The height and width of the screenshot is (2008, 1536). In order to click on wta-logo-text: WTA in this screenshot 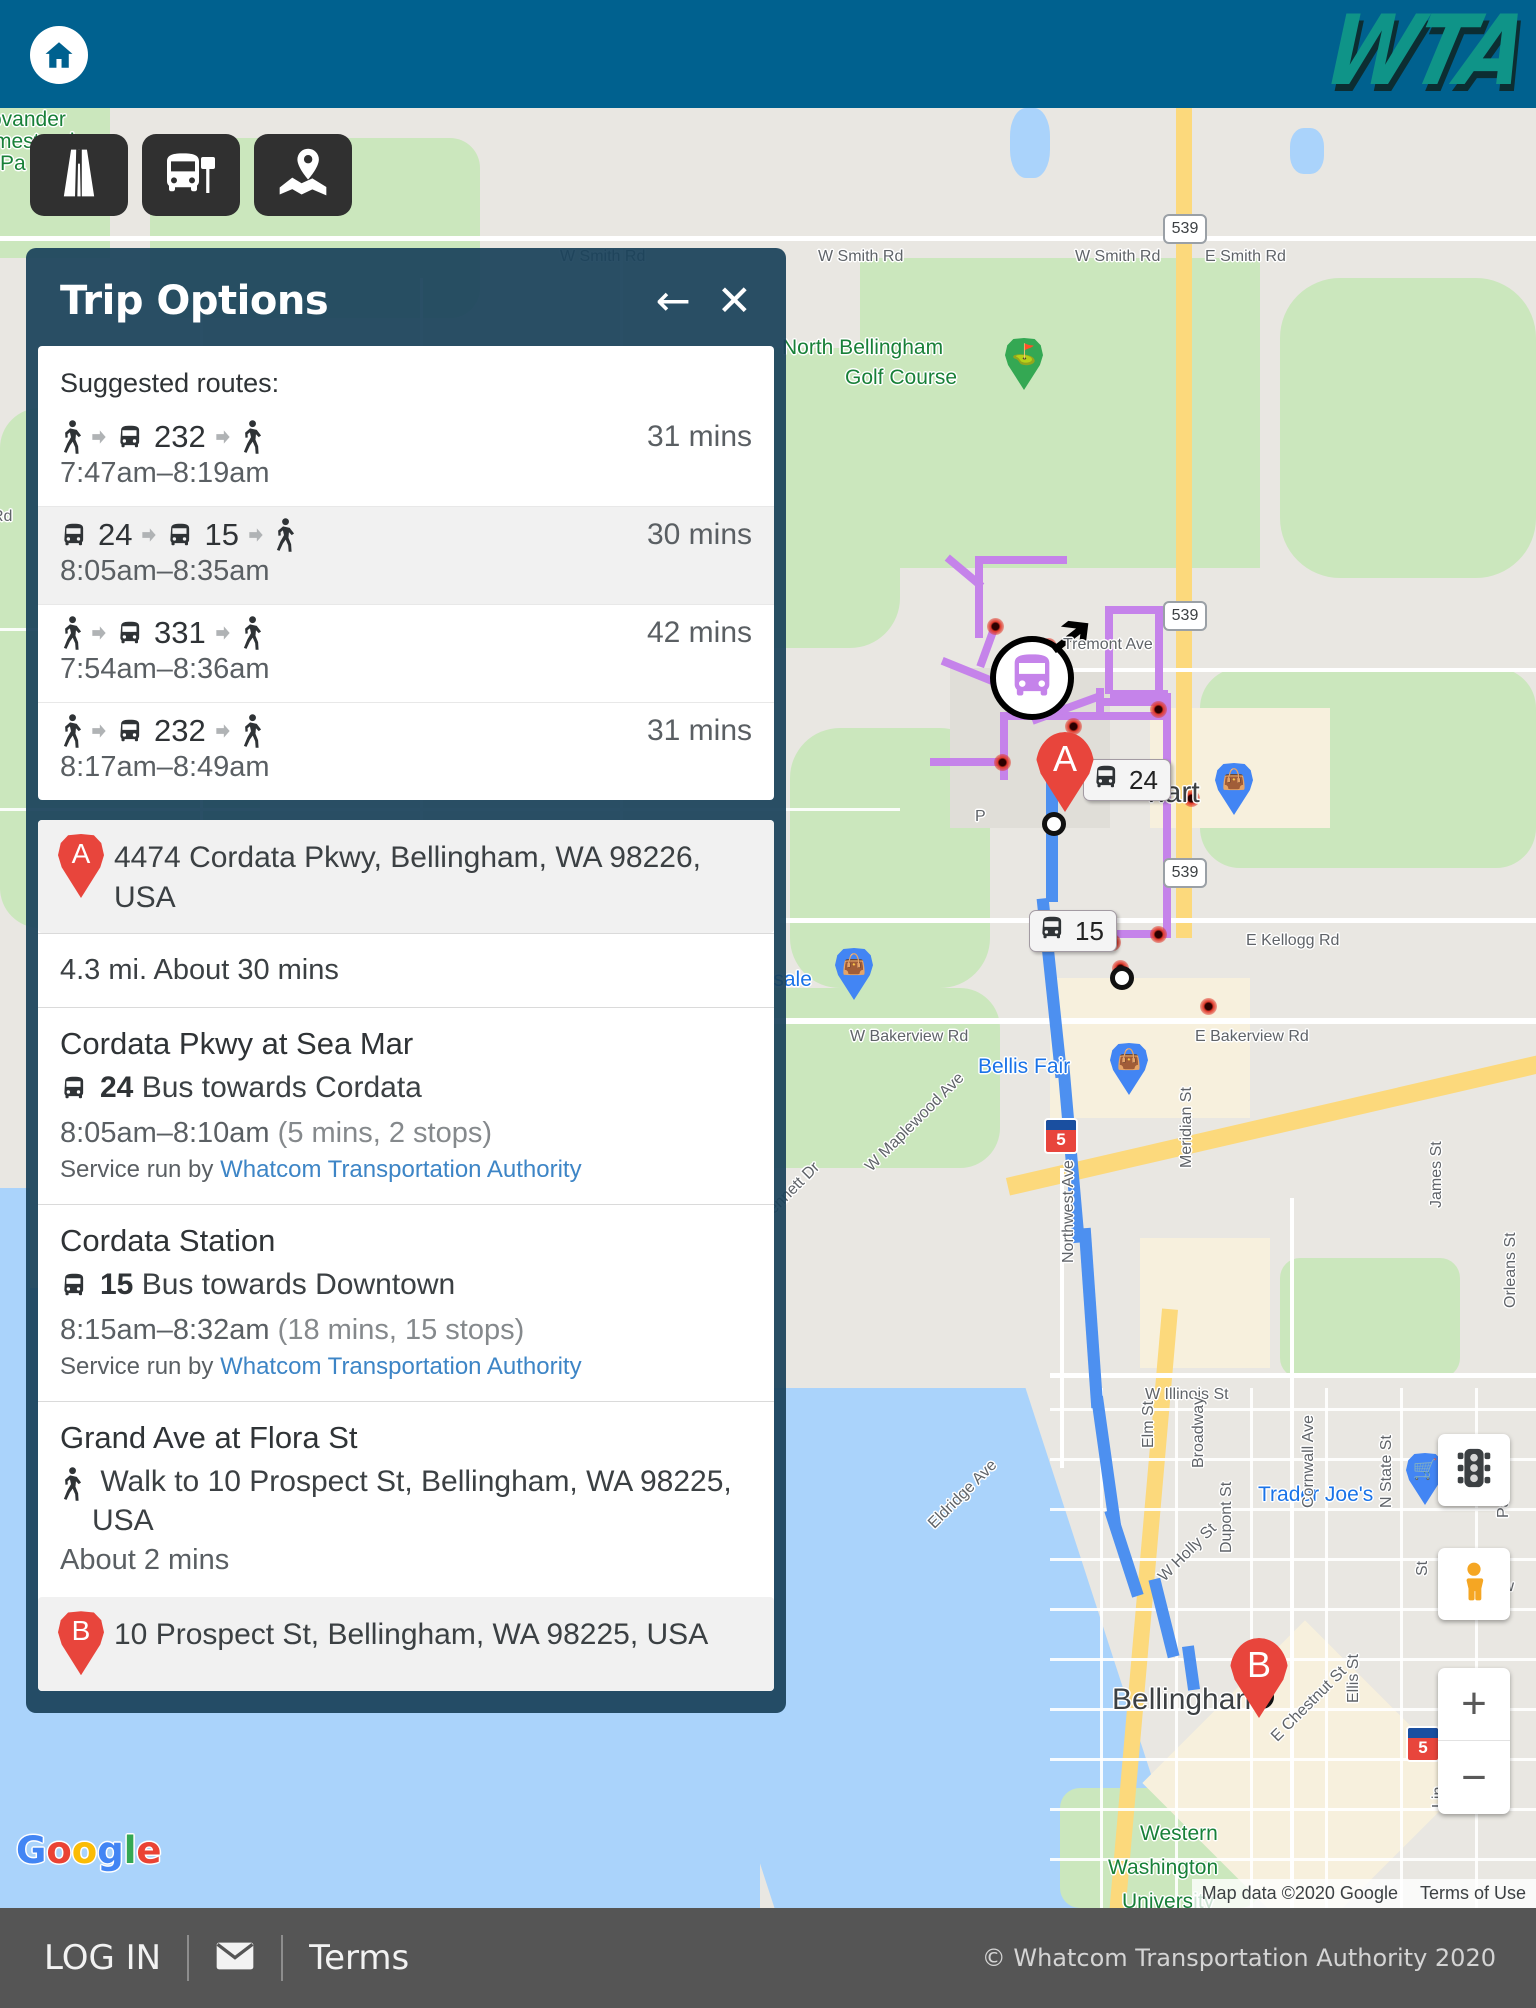, I will do `click(1424, 54)`.